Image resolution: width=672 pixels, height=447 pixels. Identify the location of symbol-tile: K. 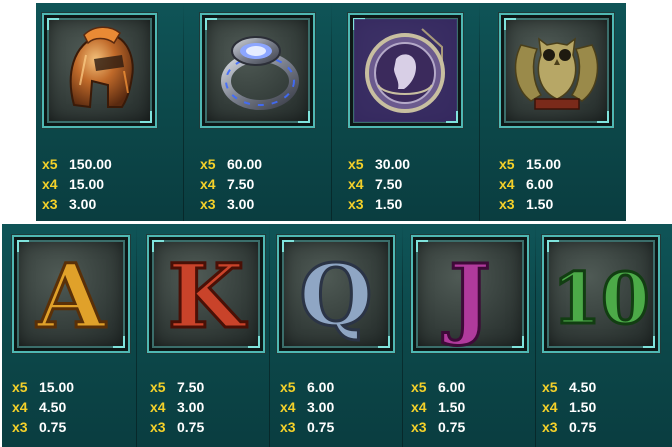
(206, 294).